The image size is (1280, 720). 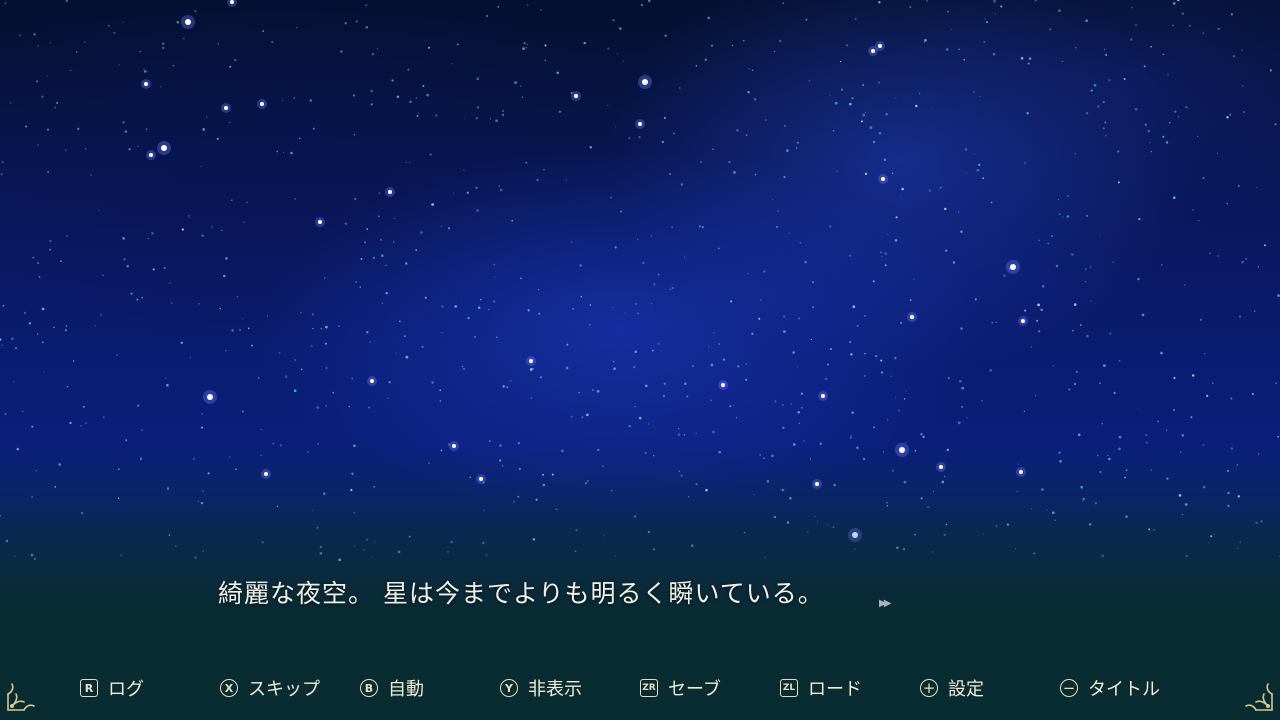 I want to click on title-button: − タイトル, so click(x=1110, y=688).